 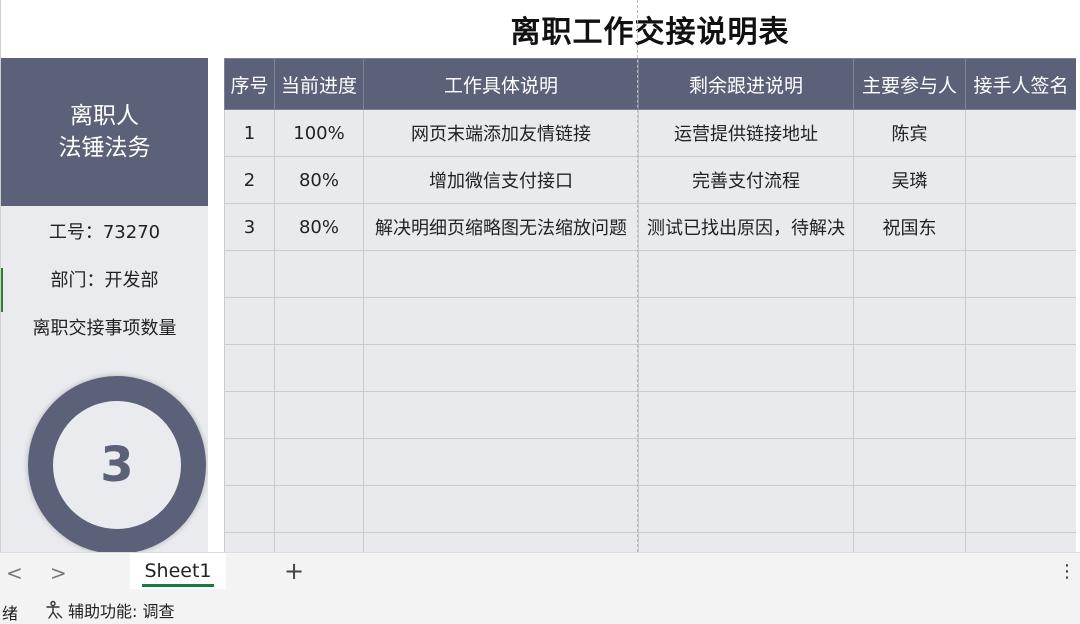 I want to click on cell-task-description: 解决明细页缩略图无法缩放问题, so click(x=501, y=227).